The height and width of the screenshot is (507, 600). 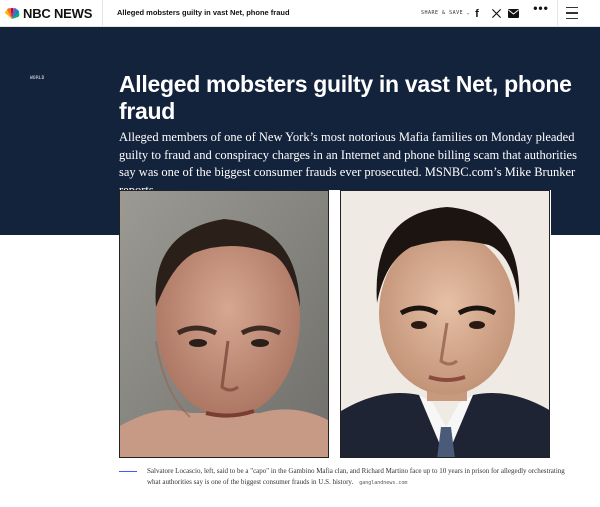 I want to click on email-icon, so click(x=513, y=13).